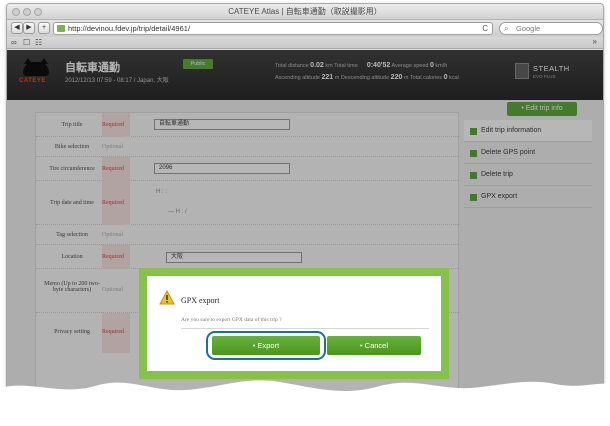 Image resolution: width=610 pixels, height=426 pixels. Describe the element at coordinates (305, 328) in the screenshot. I see `dialog-divider` at that location.